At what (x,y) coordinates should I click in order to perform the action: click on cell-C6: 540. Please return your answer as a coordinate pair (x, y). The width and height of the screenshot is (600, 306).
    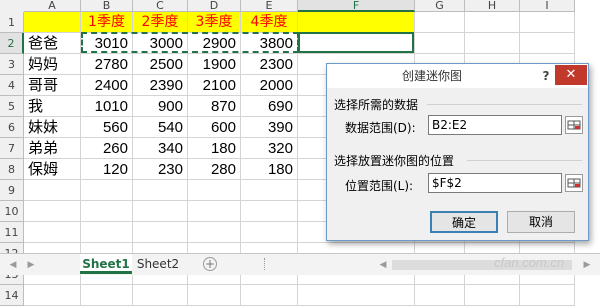
    Looking at the image, I should click on (160, 127).